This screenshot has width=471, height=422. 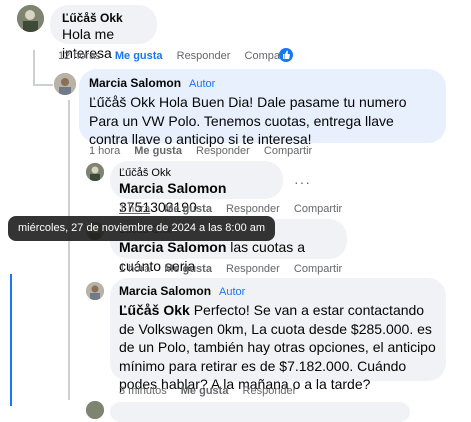 I want to click on comment-time: 12 horas, so click(x=79, y=56).